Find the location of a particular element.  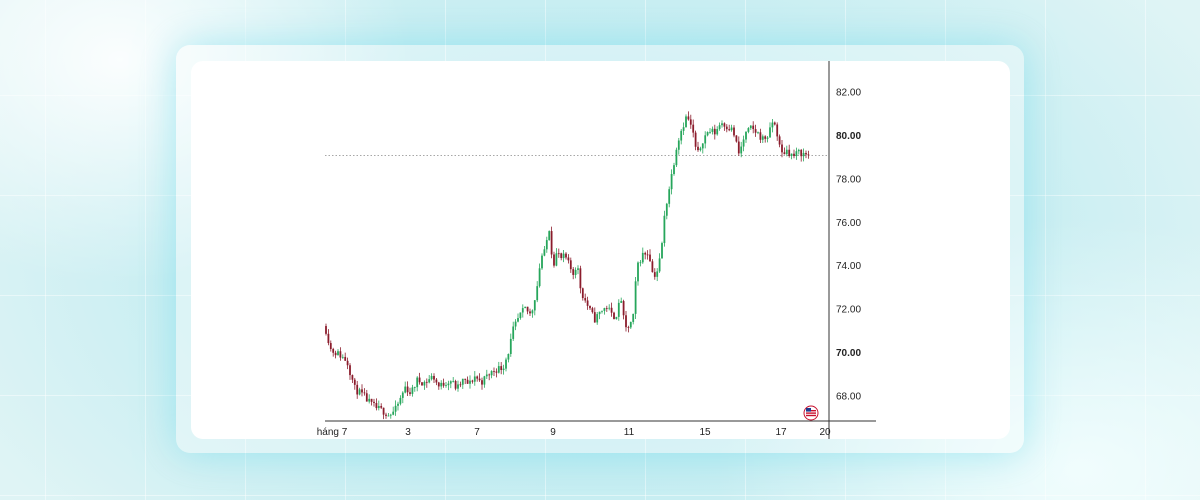

x-tick-label: 3 is located at coordinates (408, 432).